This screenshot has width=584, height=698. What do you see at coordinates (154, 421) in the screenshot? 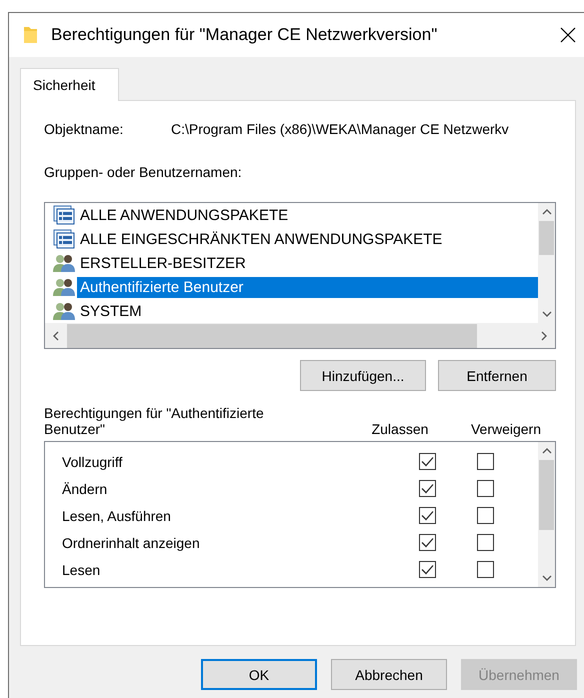
I see `permissions-label: Berechtigungen für "Authentifizierte Benutzer"` at bounding box center [154, 421].